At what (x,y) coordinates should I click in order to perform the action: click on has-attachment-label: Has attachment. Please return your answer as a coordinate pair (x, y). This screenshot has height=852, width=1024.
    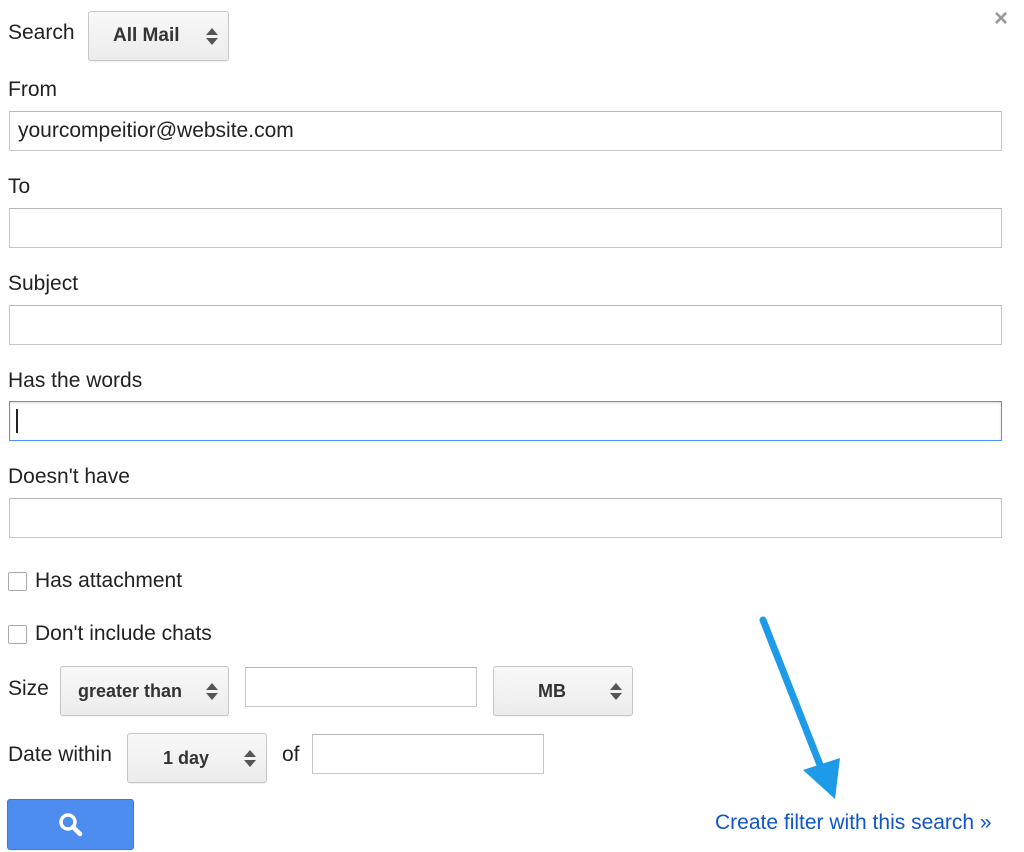
    Looking at the image, I should click on (108, 581).